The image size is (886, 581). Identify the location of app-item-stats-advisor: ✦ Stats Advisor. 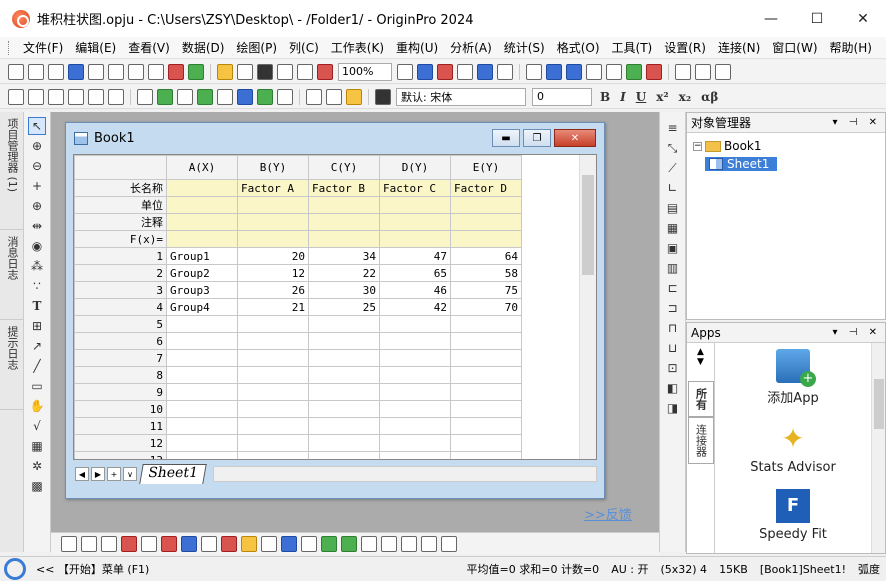
(793, 448).